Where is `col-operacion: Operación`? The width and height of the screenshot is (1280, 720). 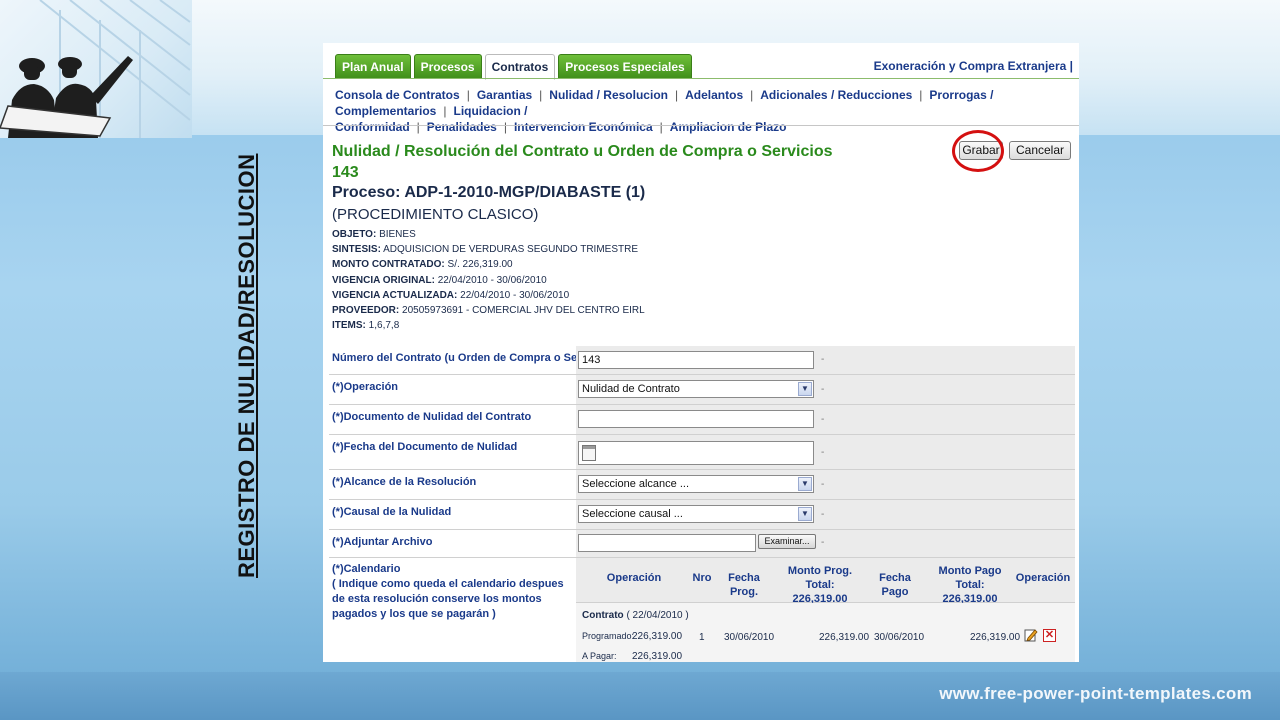
col-operacion: Operación is located at coordinates (634, 578).